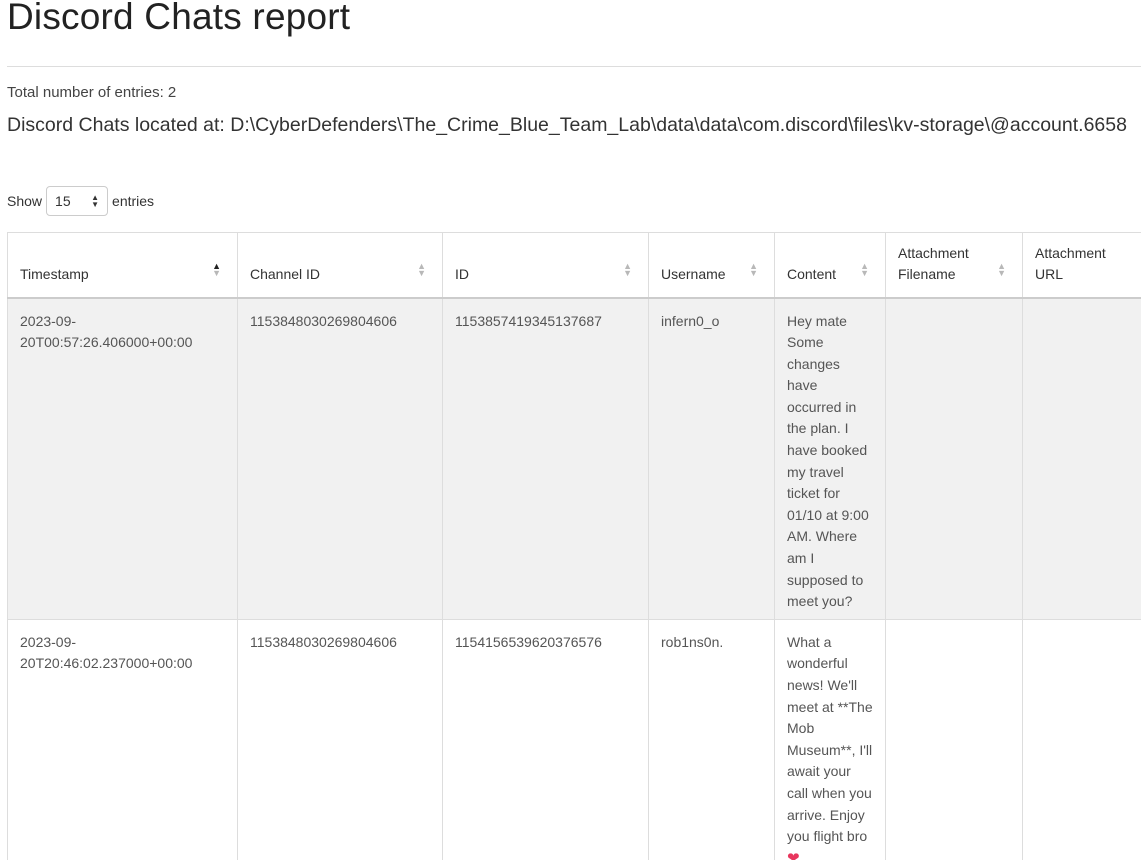 This screenshot has width=1141, height=860. What do you see at coordinates (693, 273) in the screenshot?
I see `column-label: Username` at bounding box center [693, 273].